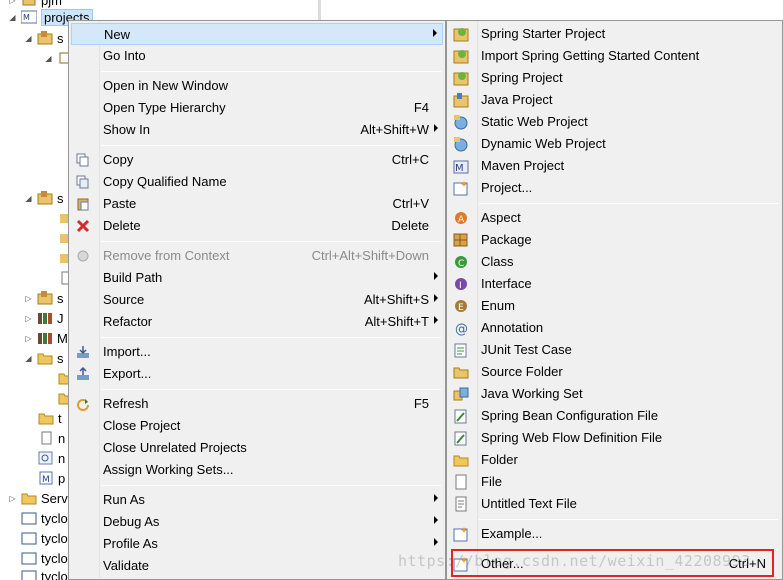  Describe the element at coordinates (62, 478) in the screenshot. I see `tree-item-label: p` at that location.